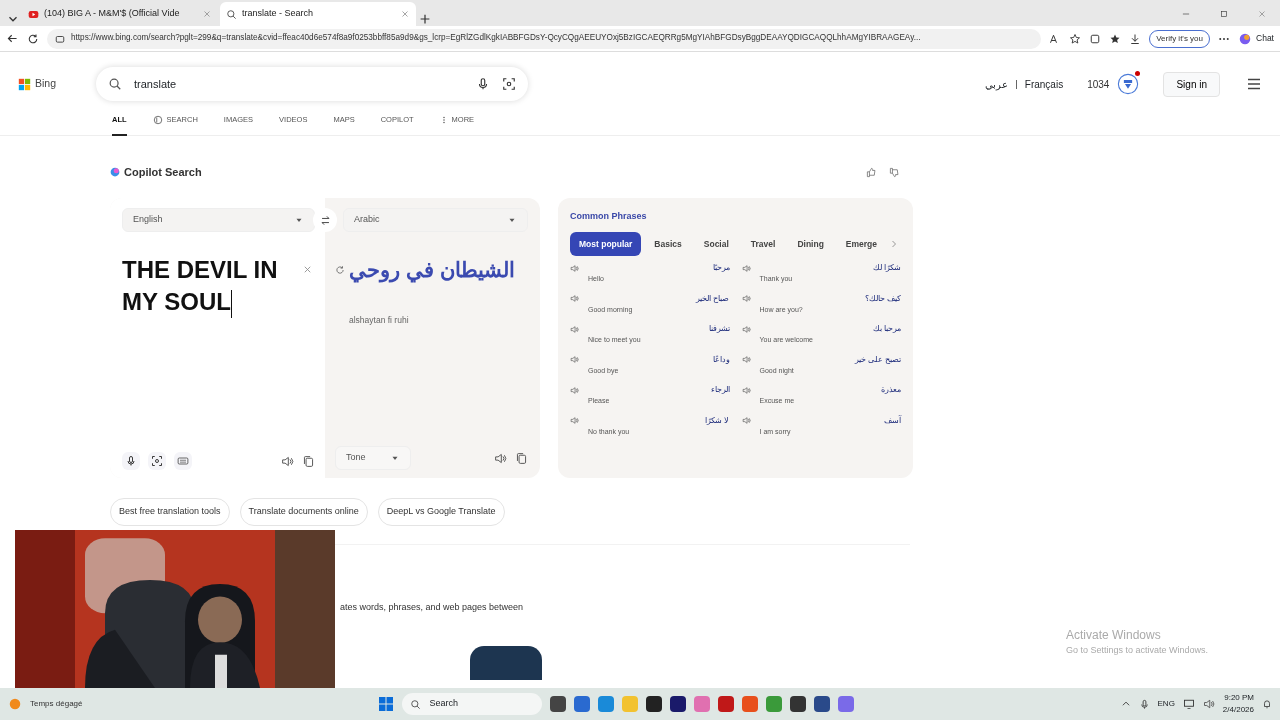  Describe the element at coordinates (1208, 704) in the screenshot. I see `volume-icon` at that location.